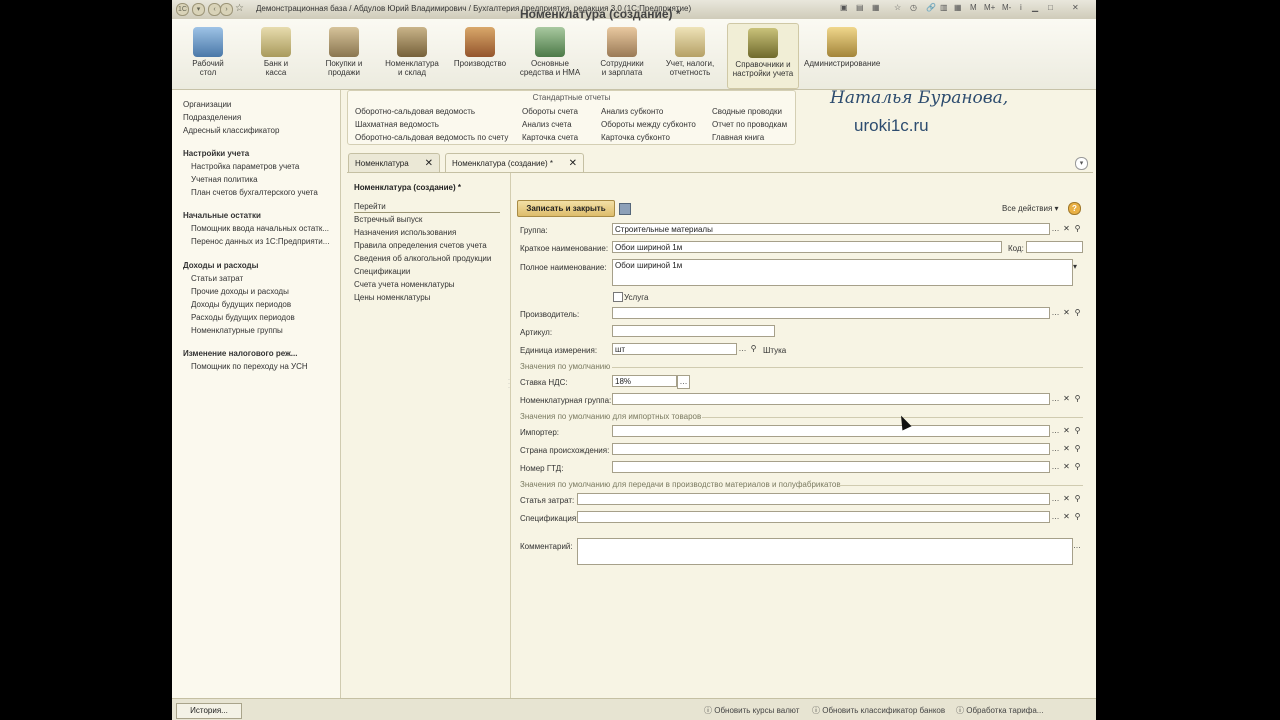  What do you see at coordinates (420, 245) in the screenshot?
I see `nav-link: Правила определения счетов учета` at bounding box center [420, 245].